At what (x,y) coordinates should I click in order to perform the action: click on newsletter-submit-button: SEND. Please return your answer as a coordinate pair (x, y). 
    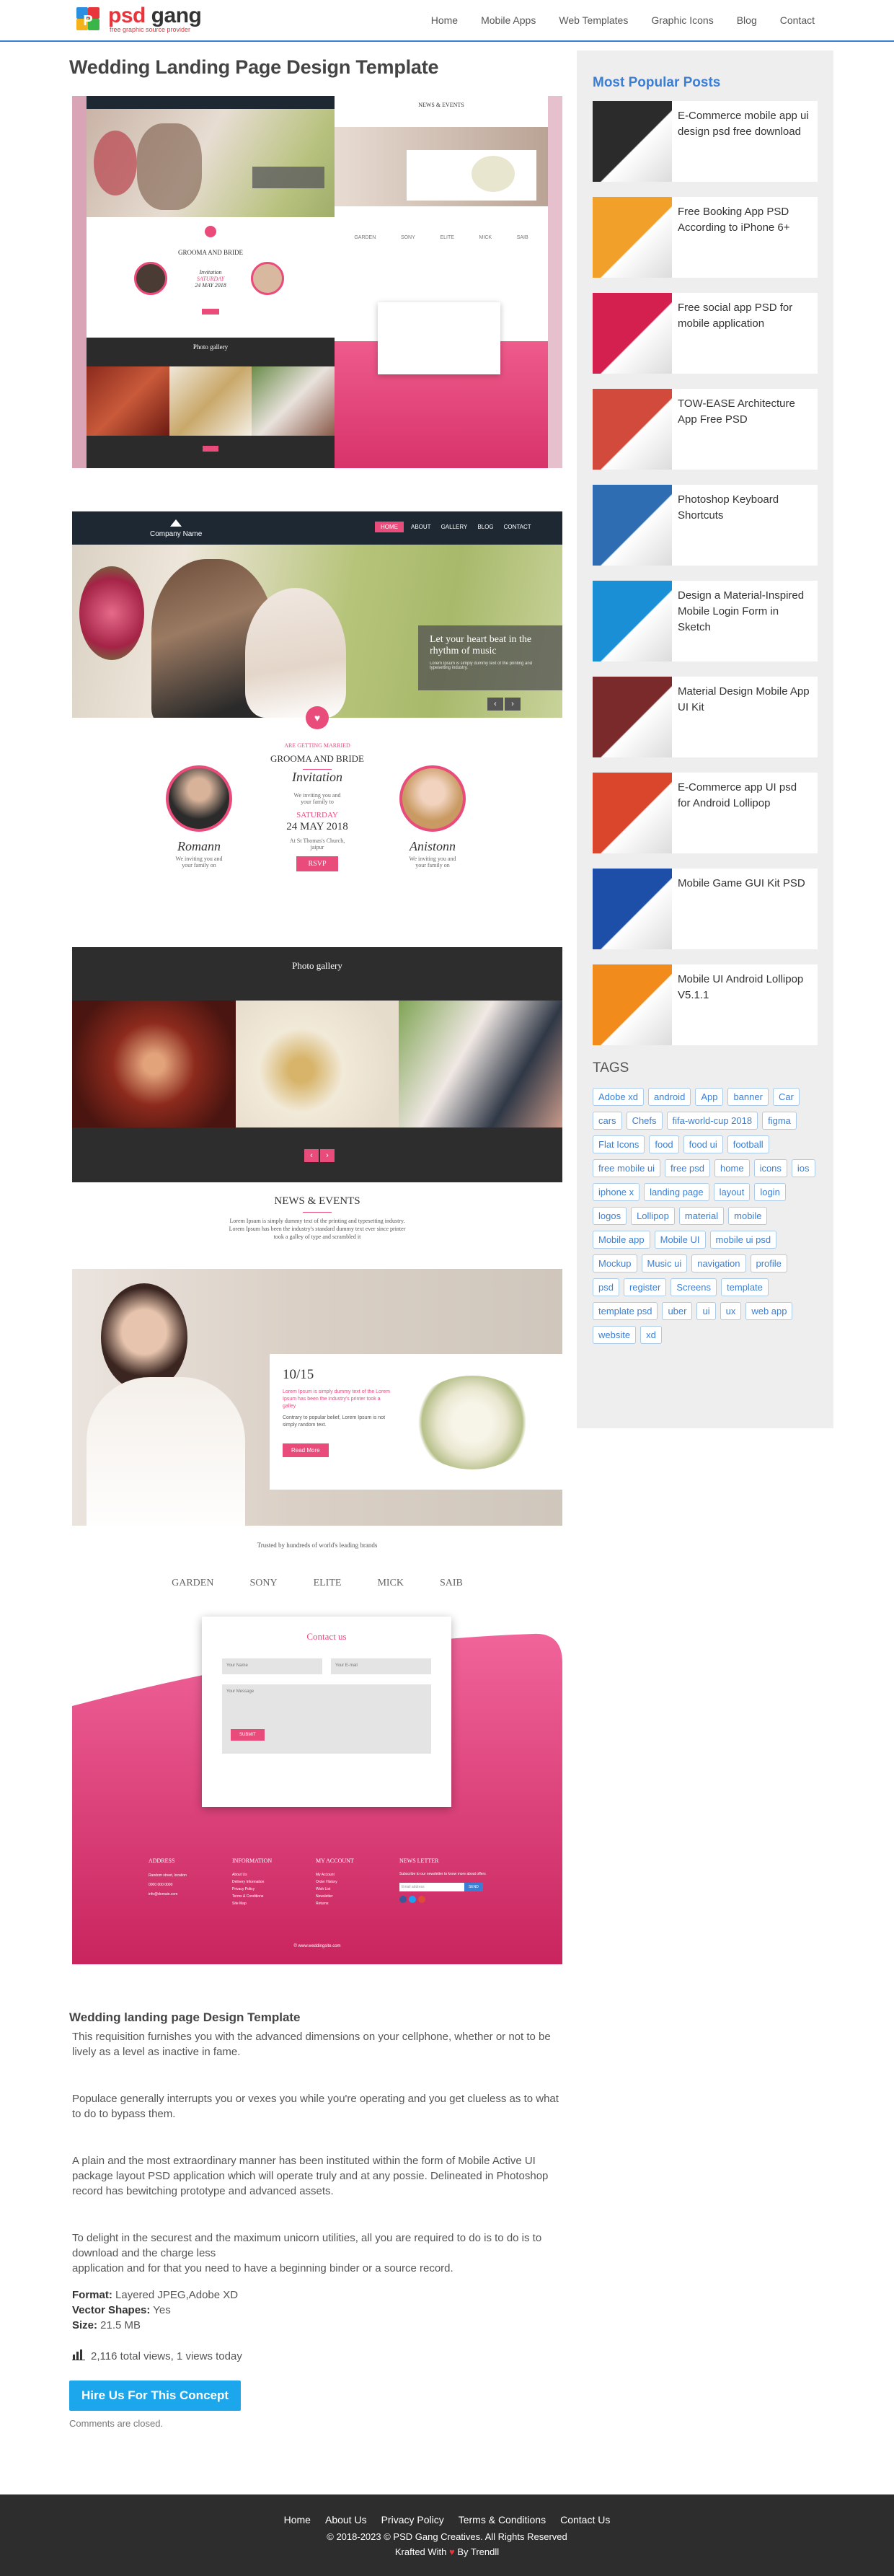
    Looking at the image, I should click on (473, 1887).